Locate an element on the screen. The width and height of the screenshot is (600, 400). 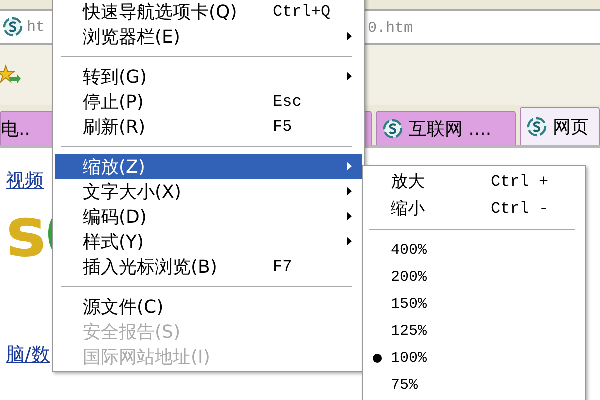
url-text: ht is located at coordinates (36, 27).